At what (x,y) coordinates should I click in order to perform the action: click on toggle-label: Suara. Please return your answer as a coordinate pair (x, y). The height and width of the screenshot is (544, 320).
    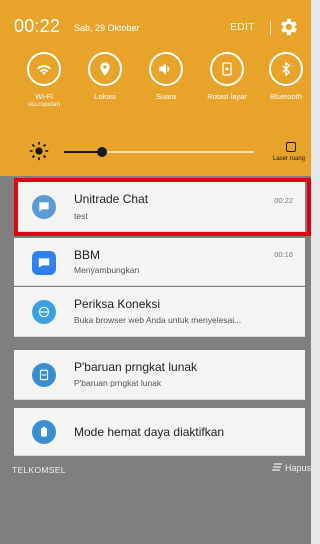
    Looking at the image, I should click on (165, 96).